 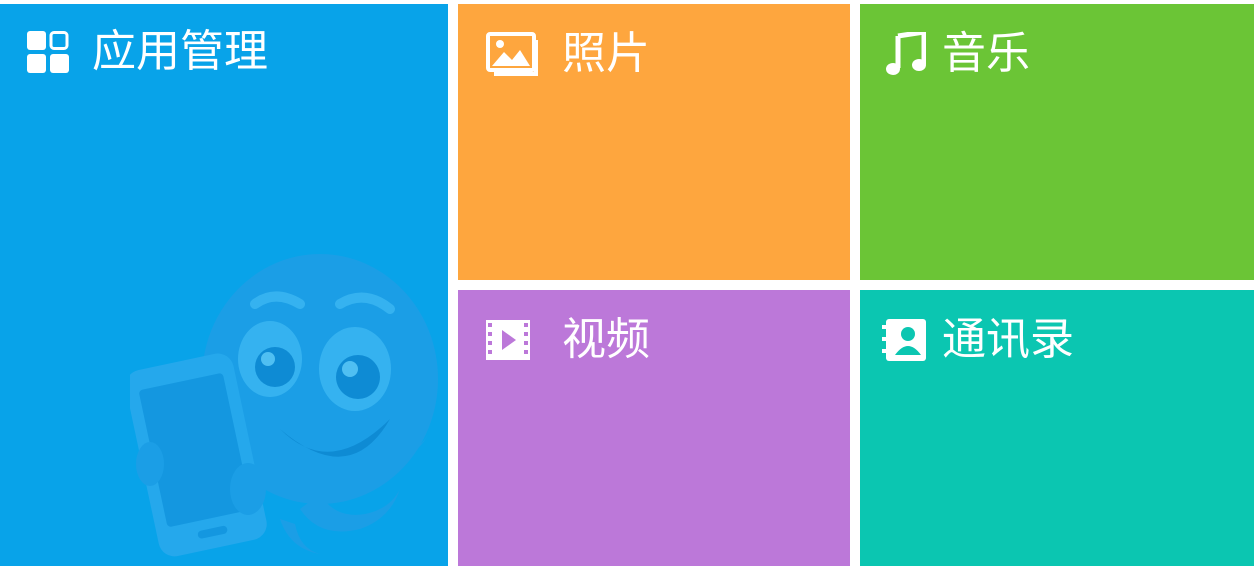 What do you see at coordinates (512, 54) in the screenshot?
I see `image-icon` at bounding box center [512, 54].